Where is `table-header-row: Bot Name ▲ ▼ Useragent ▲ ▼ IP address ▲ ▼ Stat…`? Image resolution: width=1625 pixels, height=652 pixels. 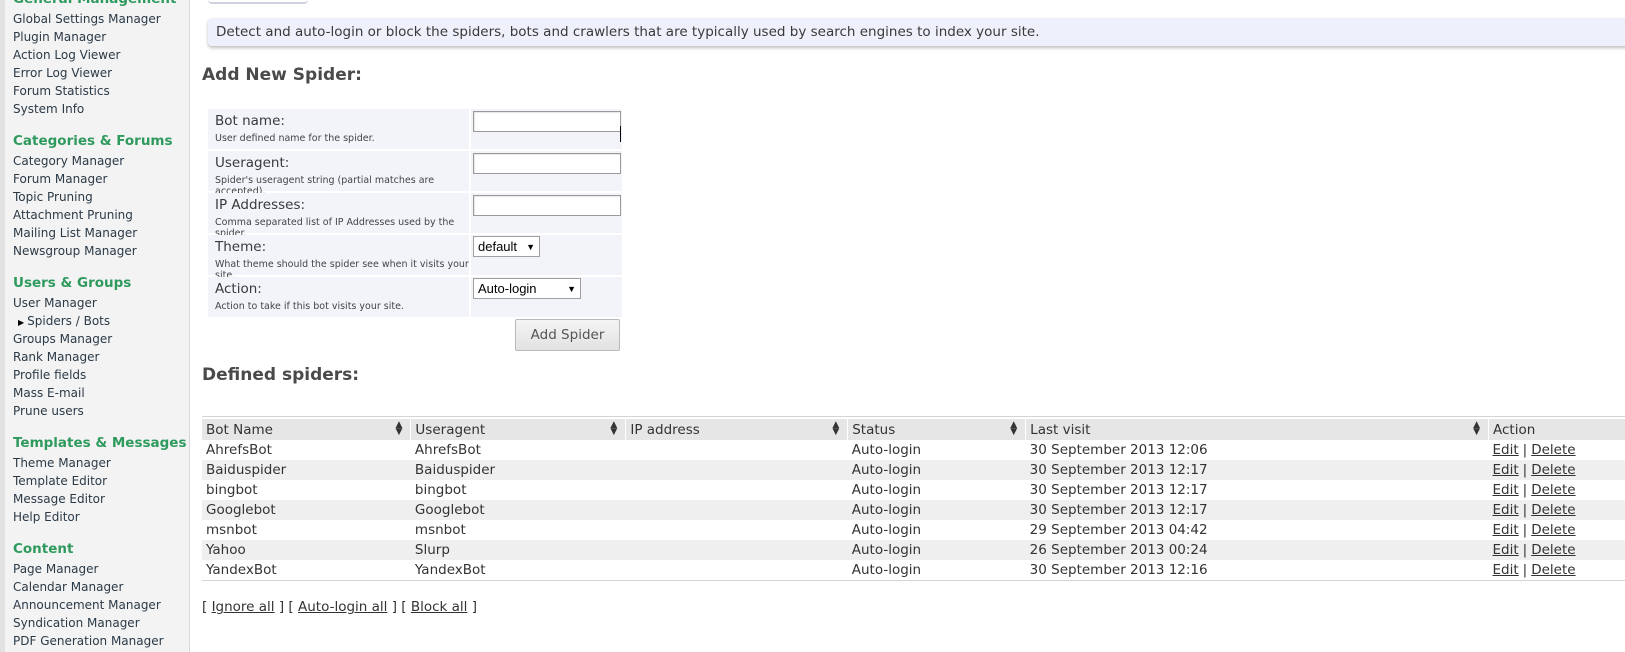 table-header-row: Bot Name ▲ ▼ Useragent ▲ ▼ IP address ▲ ▼ Stat… is located at coordinates (913, 428).